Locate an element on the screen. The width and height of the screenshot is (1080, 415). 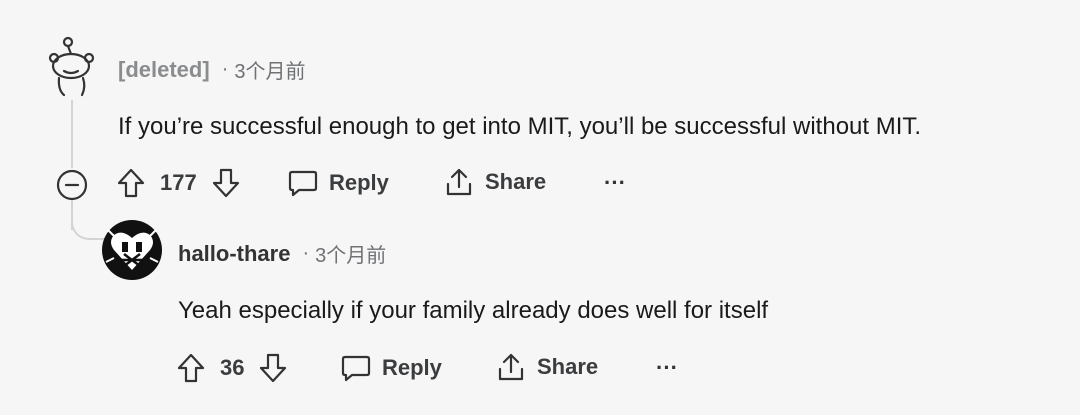
author-name: [deleted] is located at coordinates (164, 70).